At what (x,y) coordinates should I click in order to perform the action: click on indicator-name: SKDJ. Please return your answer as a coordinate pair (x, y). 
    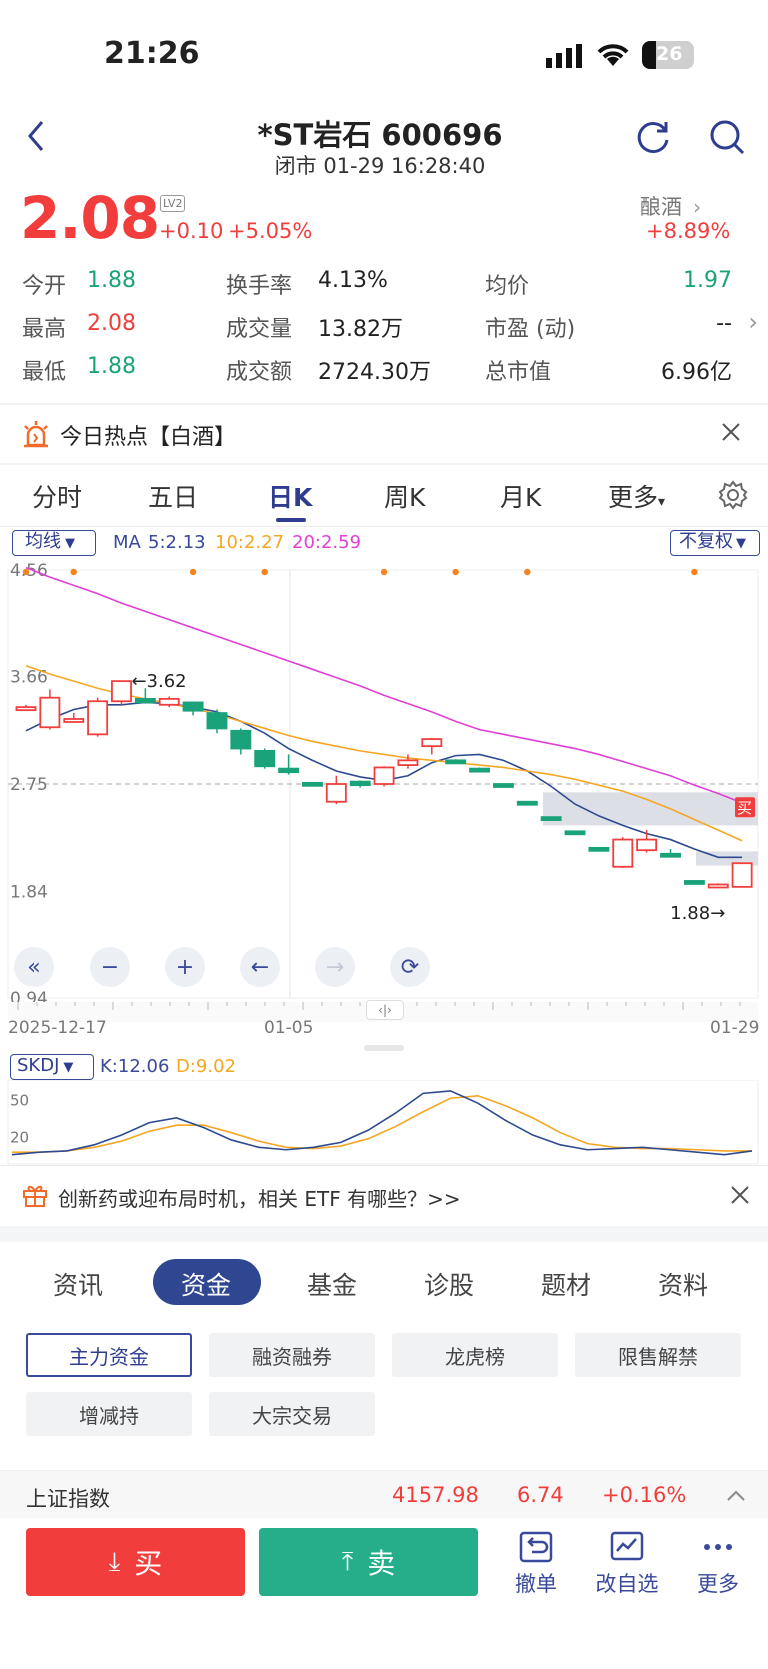
    Looking at the image, I should click on (38, 1065).